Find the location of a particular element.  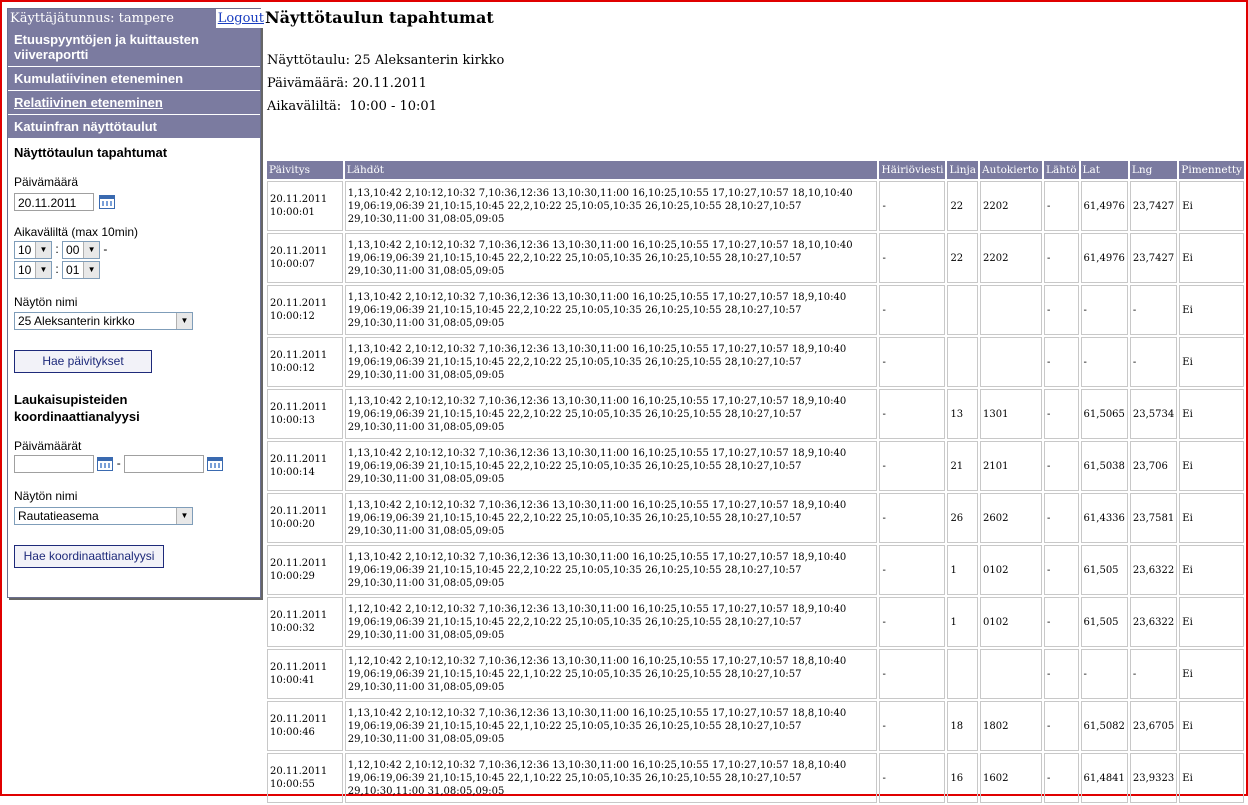

to-minute-value: 01 is located at coordinates (73, 269).